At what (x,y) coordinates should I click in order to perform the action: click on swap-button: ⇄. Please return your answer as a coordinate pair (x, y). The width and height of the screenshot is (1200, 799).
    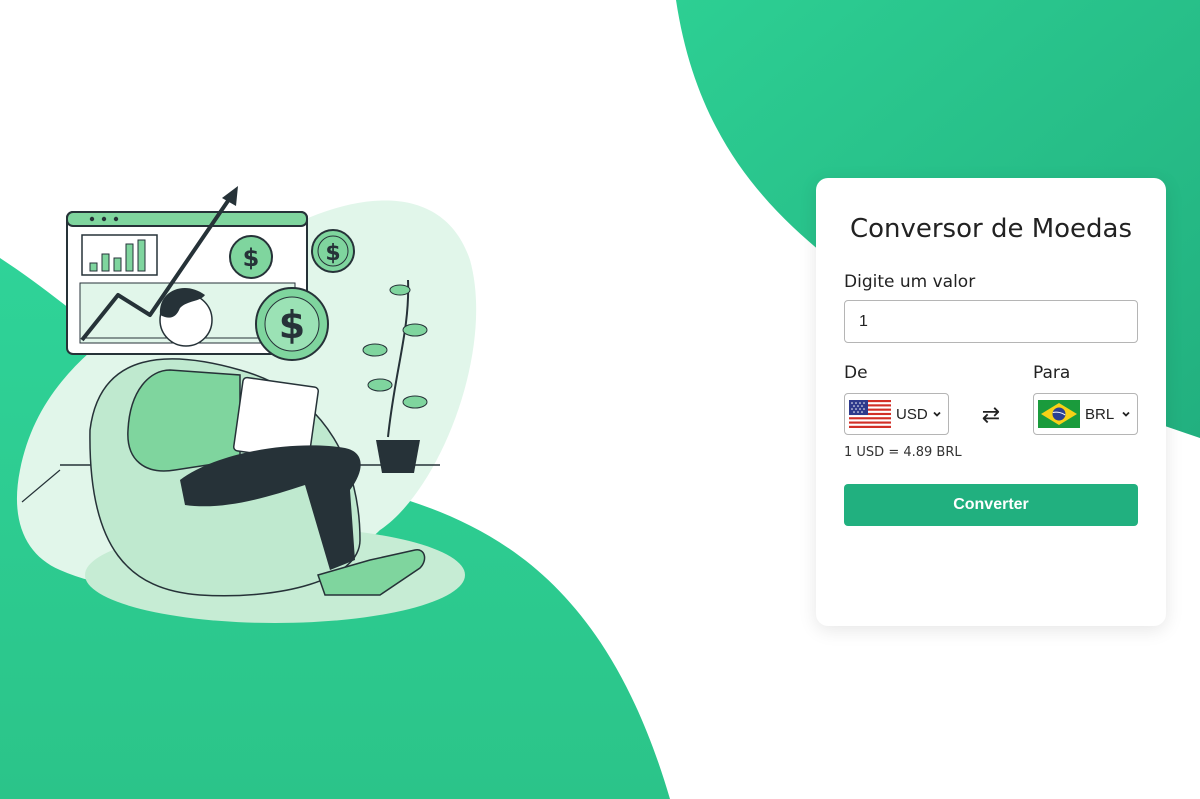
    Looking at the image, I should click on (991, 415).